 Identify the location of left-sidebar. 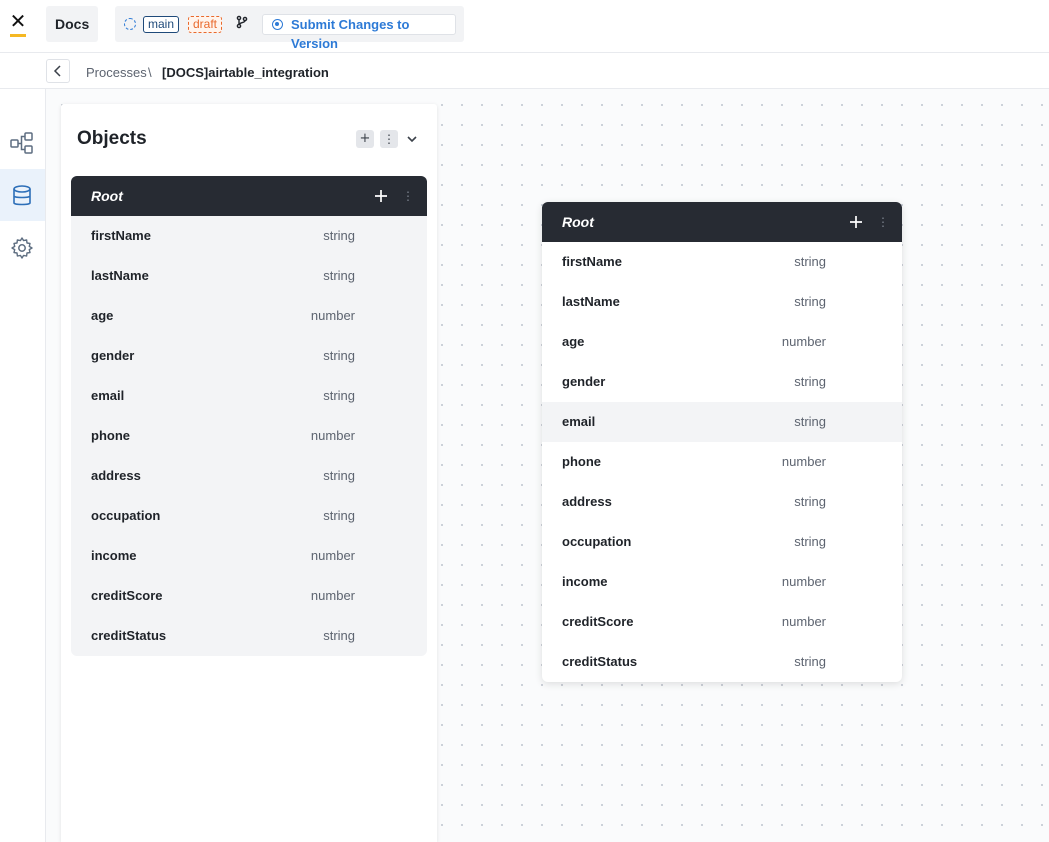
(23, 465).